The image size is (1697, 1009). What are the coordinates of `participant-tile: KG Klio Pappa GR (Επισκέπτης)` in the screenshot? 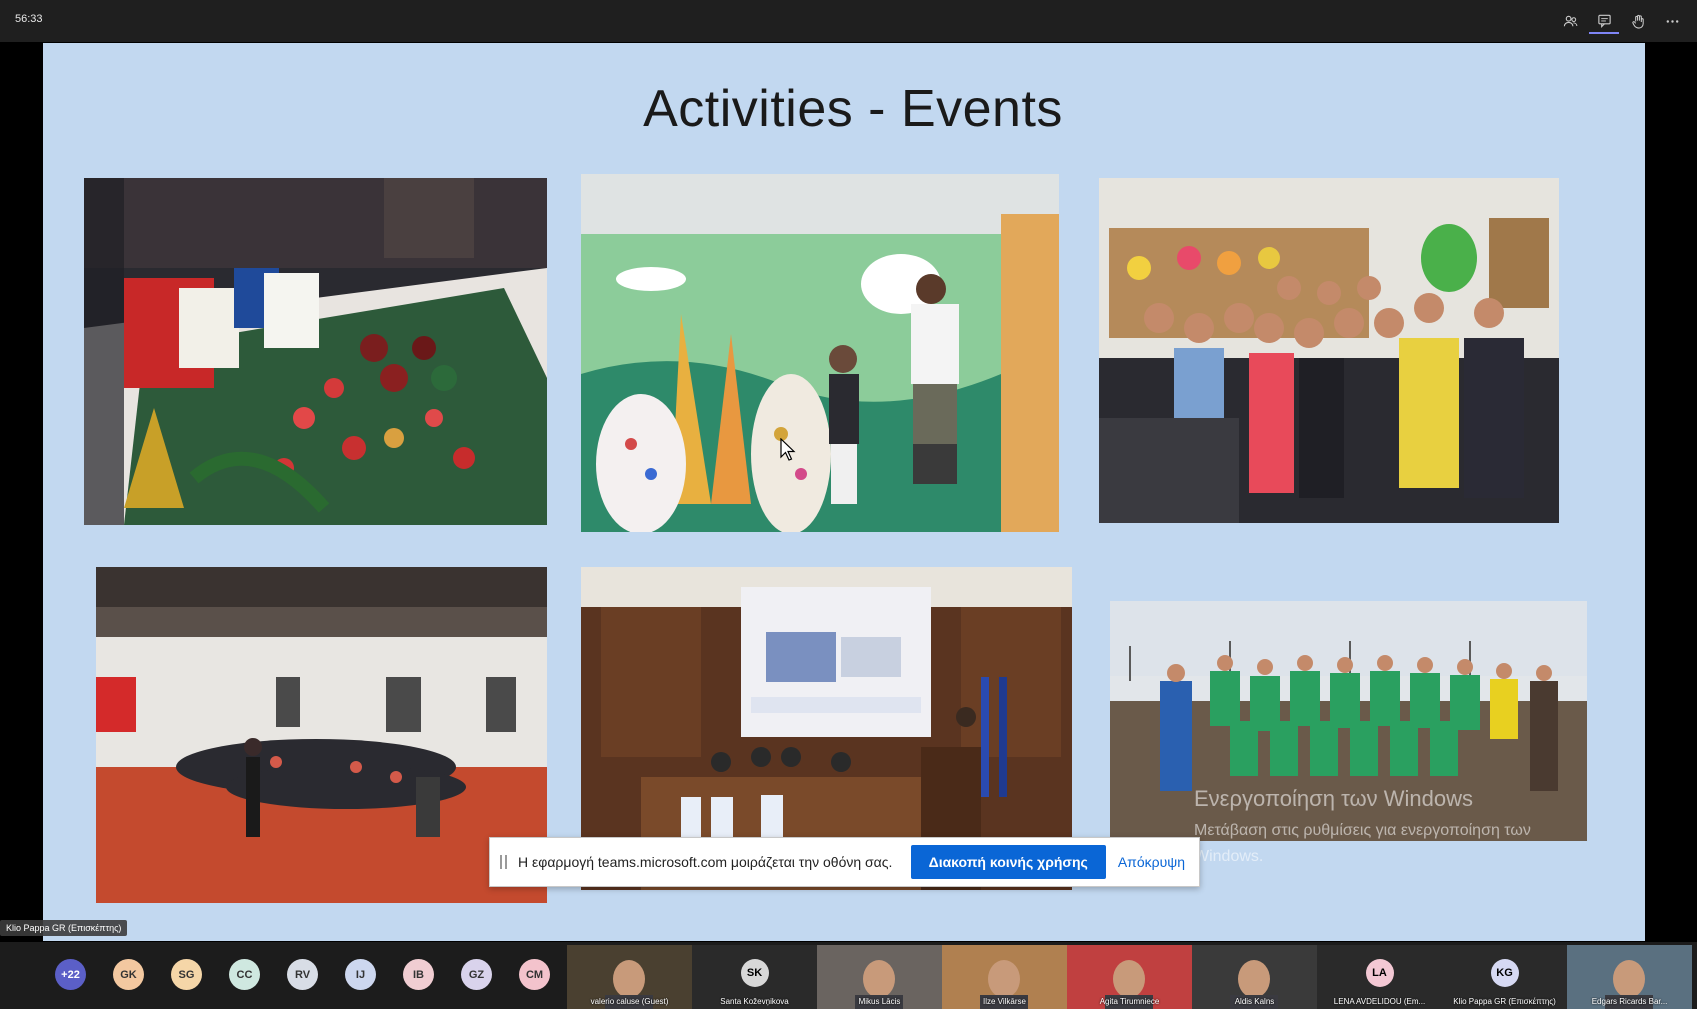 It's located at (1504, 977).